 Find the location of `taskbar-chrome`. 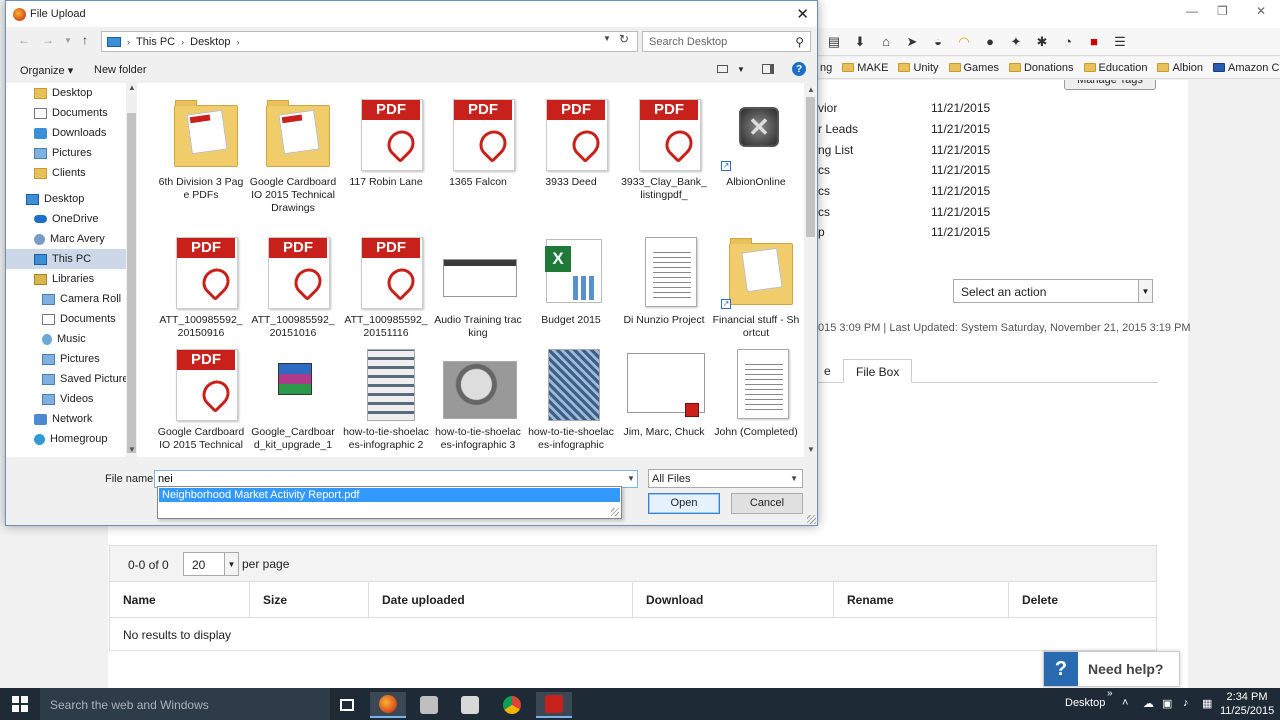

taskbar-chrome is located at coordinates (512, 705).